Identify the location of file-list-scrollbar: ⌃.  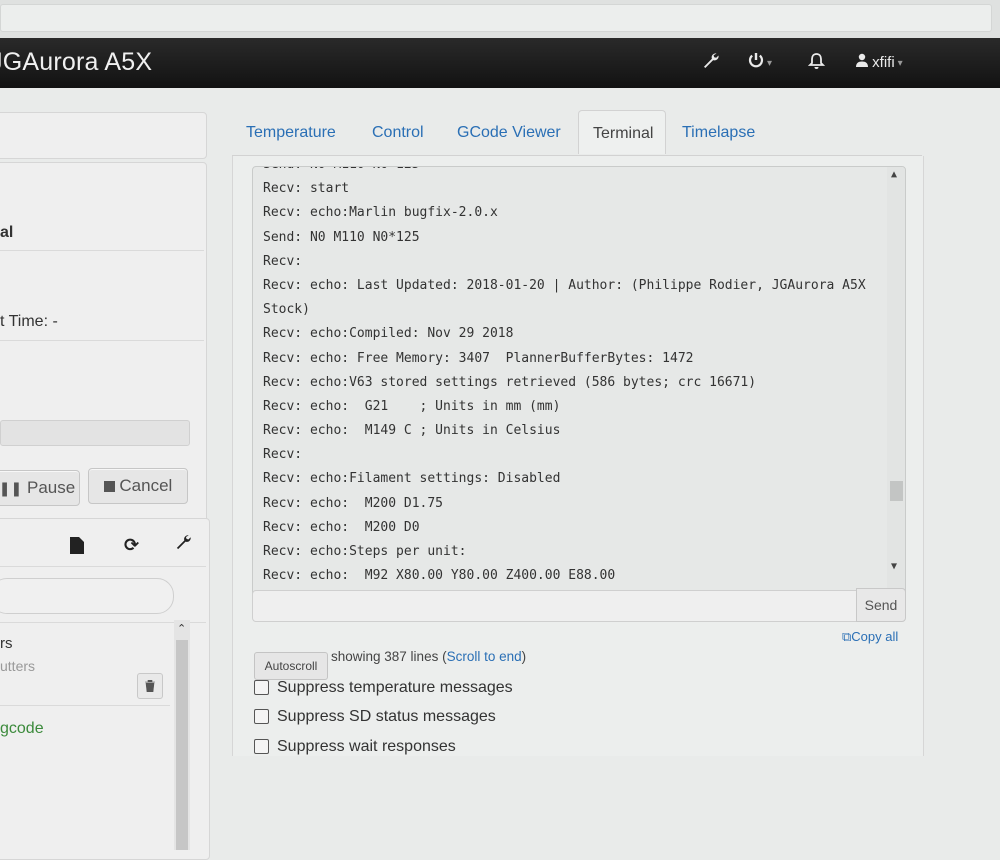
(182, 735).